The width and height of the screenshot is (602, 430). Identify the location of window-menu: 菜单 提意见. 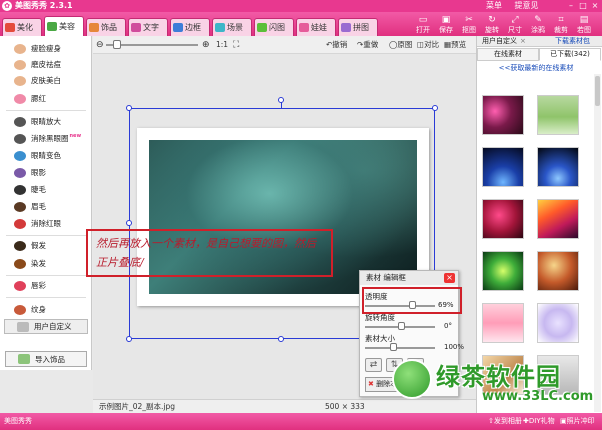
(517, 6).